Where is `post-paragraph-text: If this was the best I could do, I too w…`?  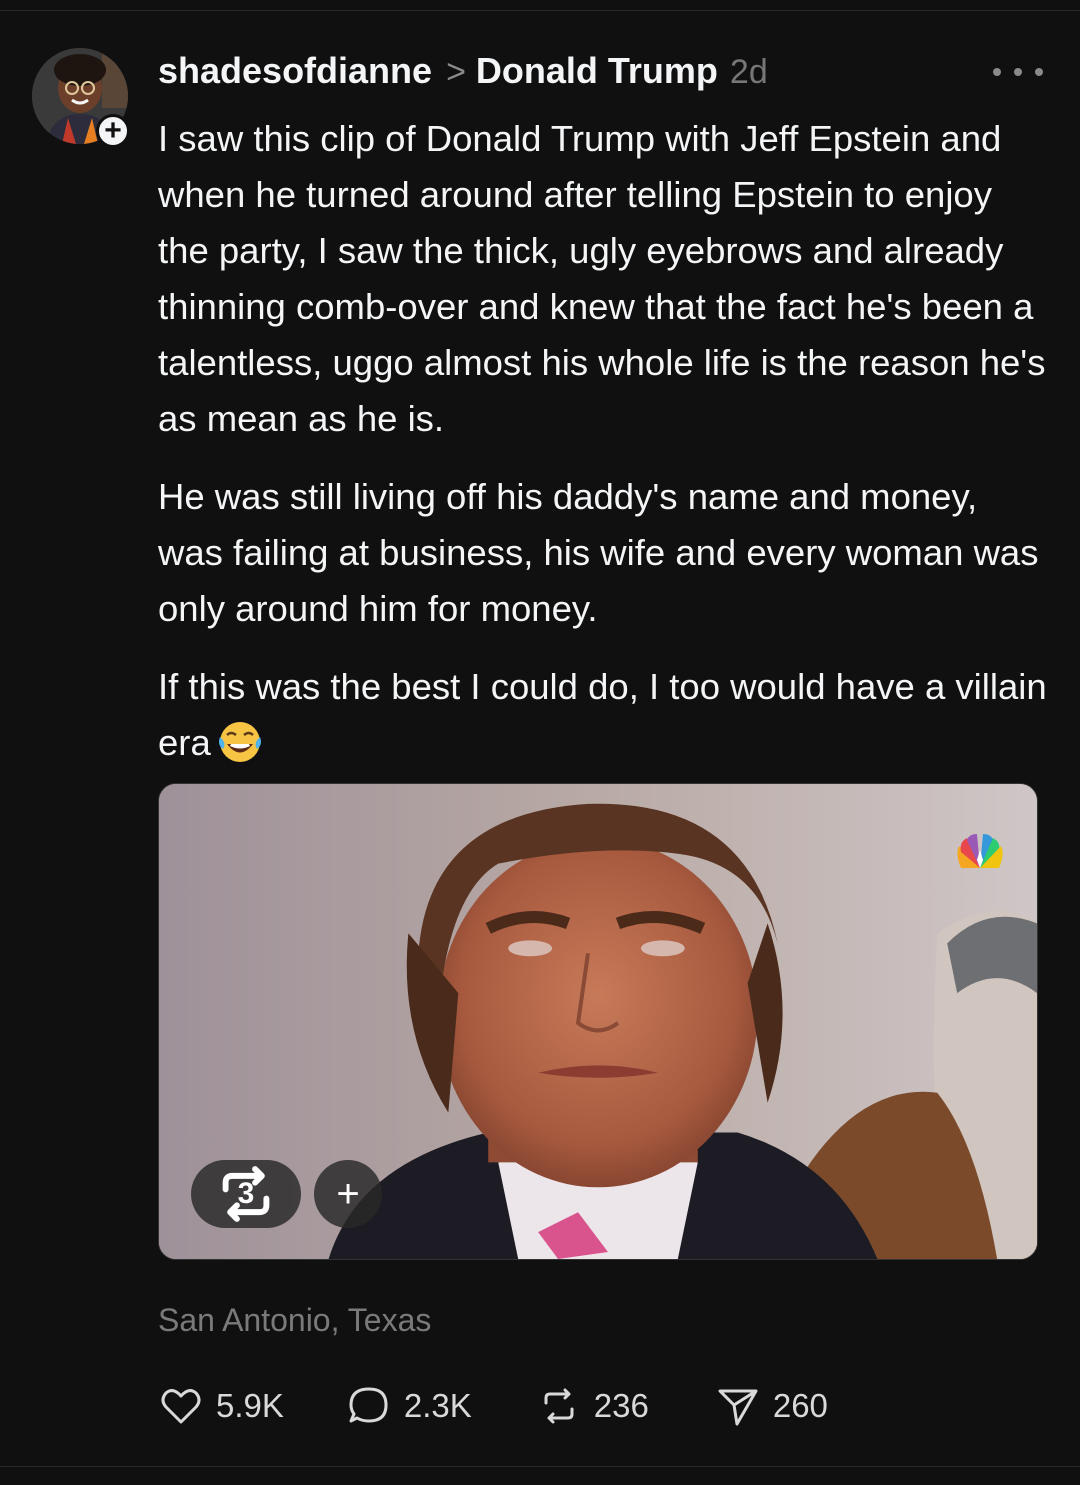 post-paragraph-text: If this was the best I could do, I too w… is located at coordinates (602, 714).